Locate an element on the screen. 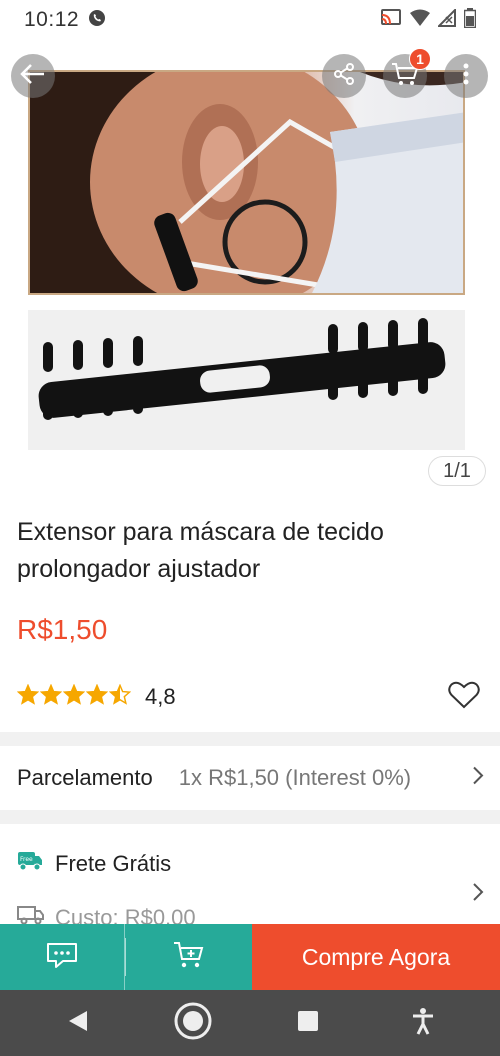  action-bar: Compre Agora is located at coordinates (250, 957).